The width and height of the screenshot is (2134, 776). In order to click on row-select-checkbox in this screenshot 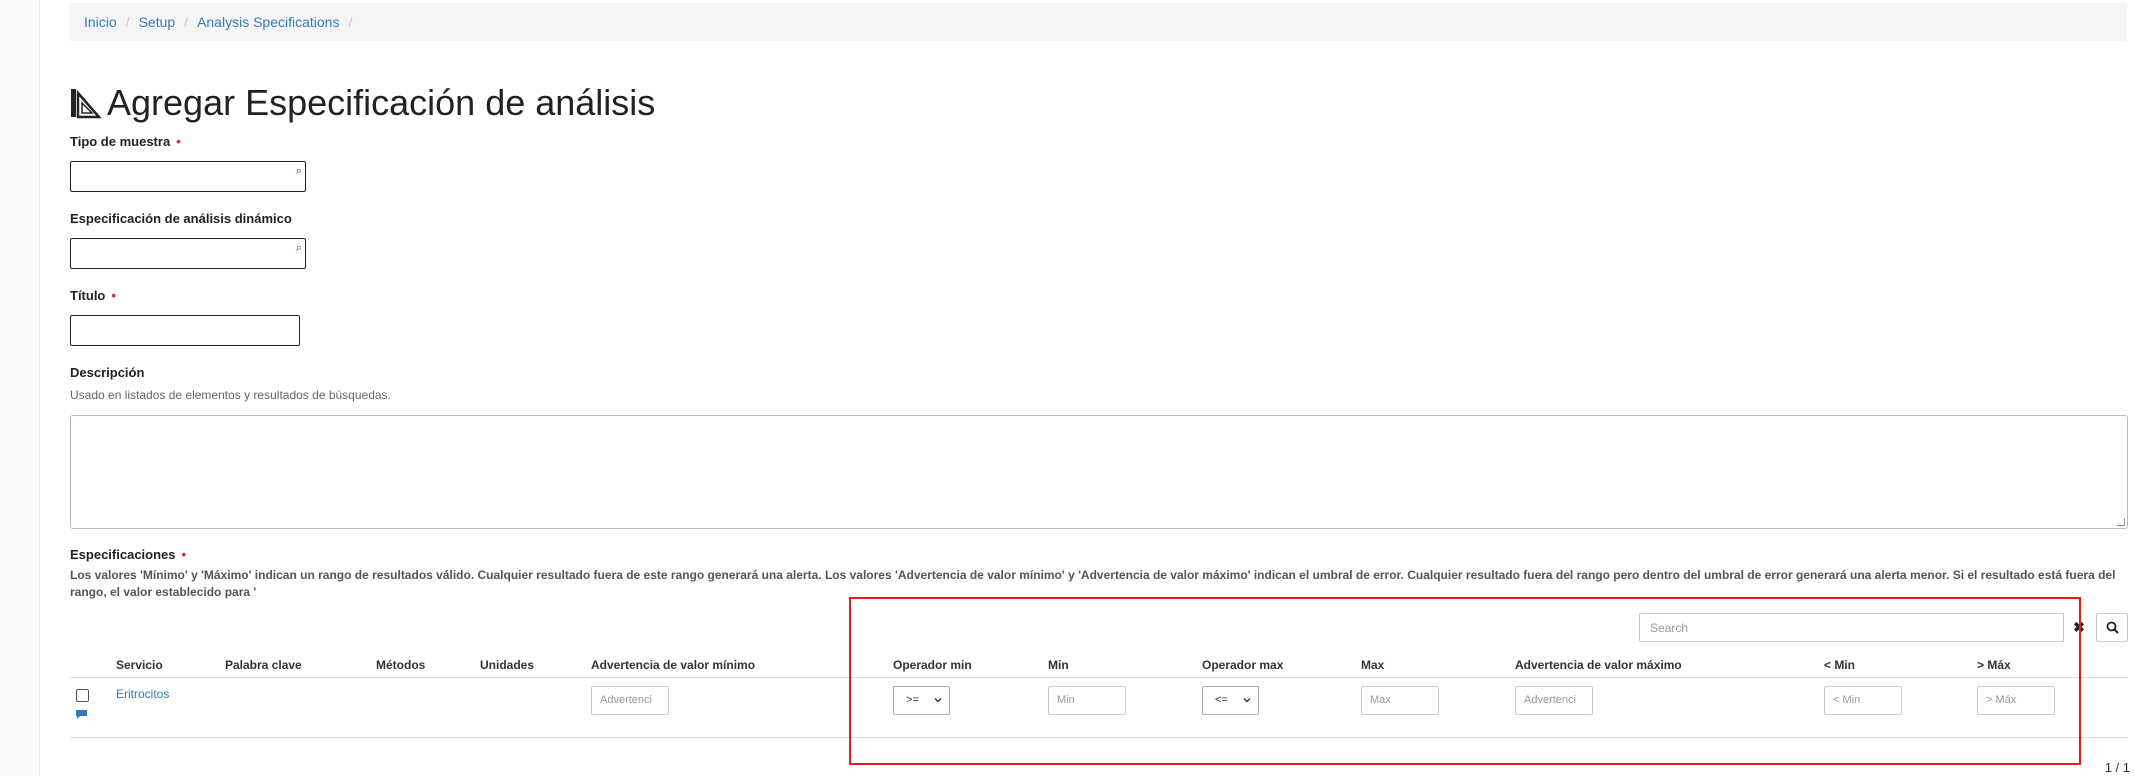, I will do `click(82, 695)`.